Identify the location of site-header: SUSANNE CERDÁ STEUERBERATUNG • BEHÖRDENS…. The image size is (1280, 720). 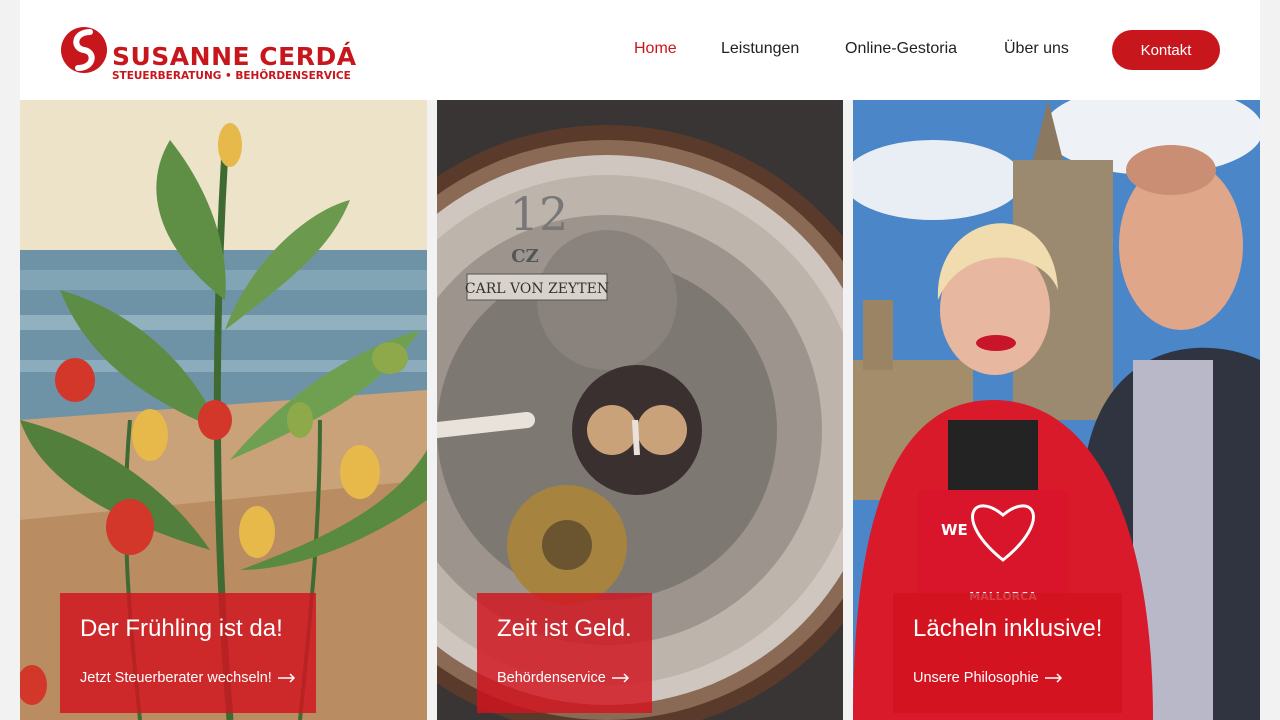
(640, 50).